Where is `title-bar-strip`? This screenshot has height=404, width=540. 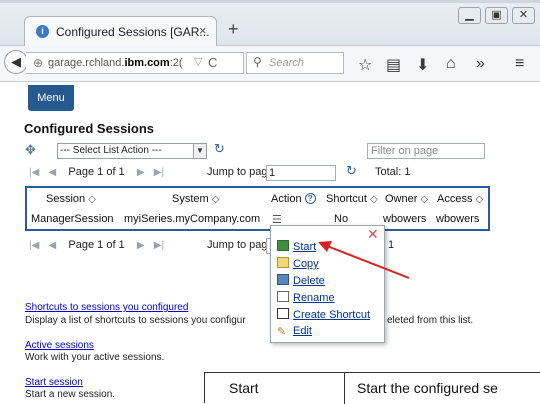
title-bar-strip is located at coordinates (270, 1).